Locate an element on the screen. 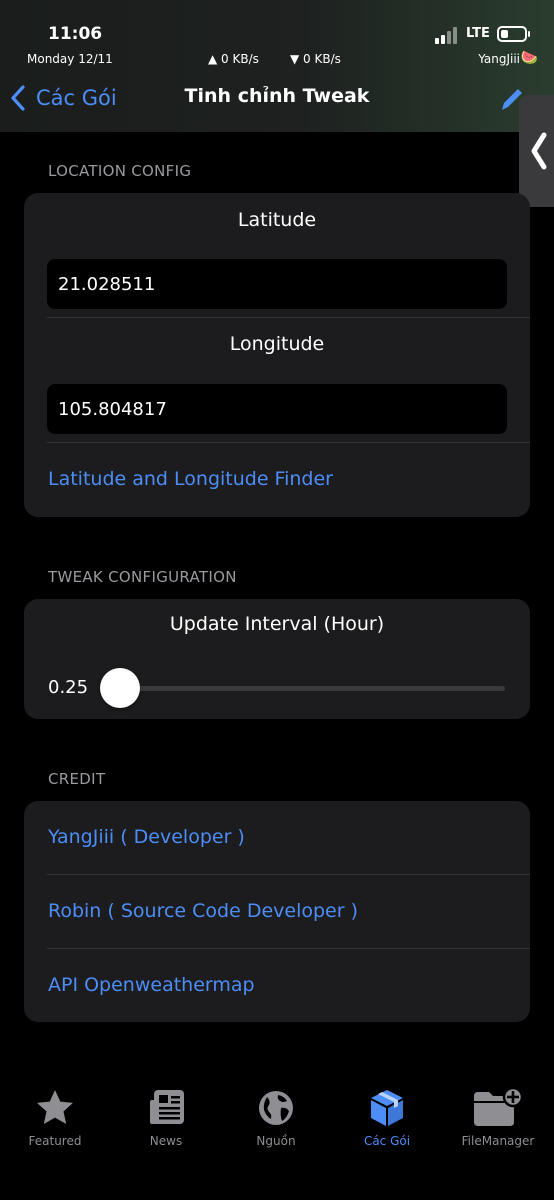 Image resolution: width=554 pixels, height=1200 pixels. tab-featured: Featured is located at coordinates (55, 1117).